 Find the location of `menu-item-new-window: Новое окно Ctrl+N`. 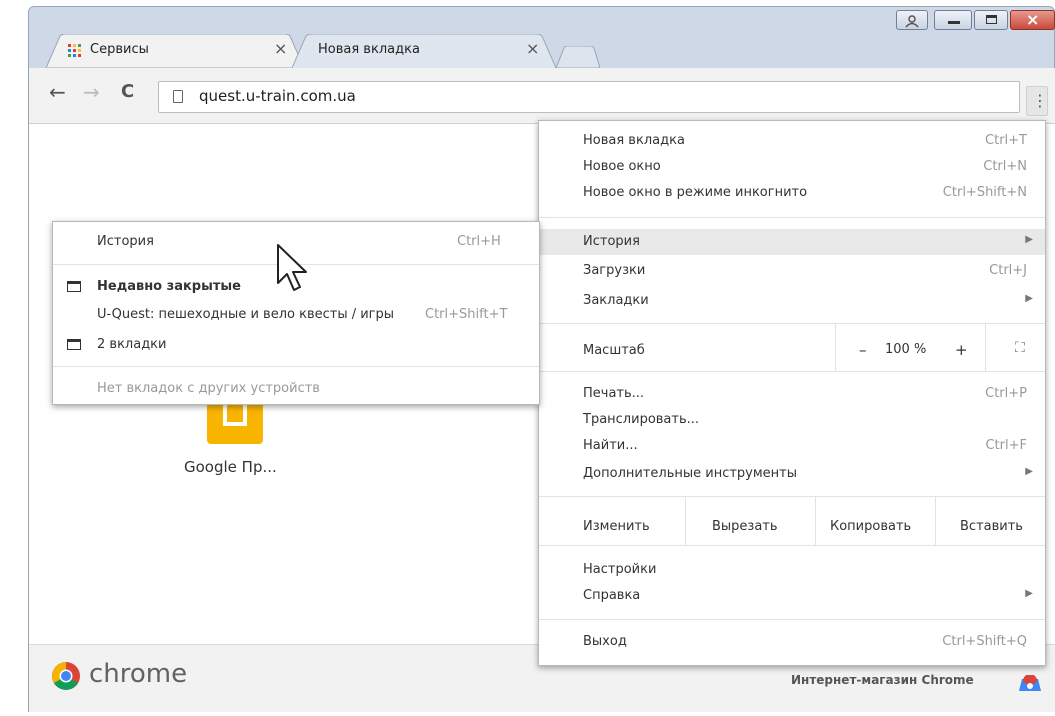

menu-item-new-window: Новое окно Ctrl+N is located at coordinates (792, 167).